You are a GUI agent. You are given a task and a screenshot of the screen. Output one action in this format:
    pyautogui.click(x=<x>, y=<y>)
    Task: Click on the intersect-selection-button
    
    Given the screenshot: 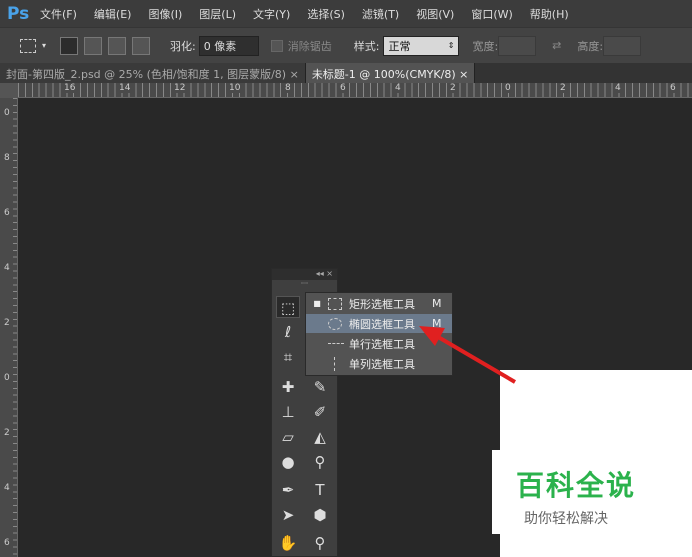 What is the action you would take?
    pyautogui.click(x=141, y=45)
    